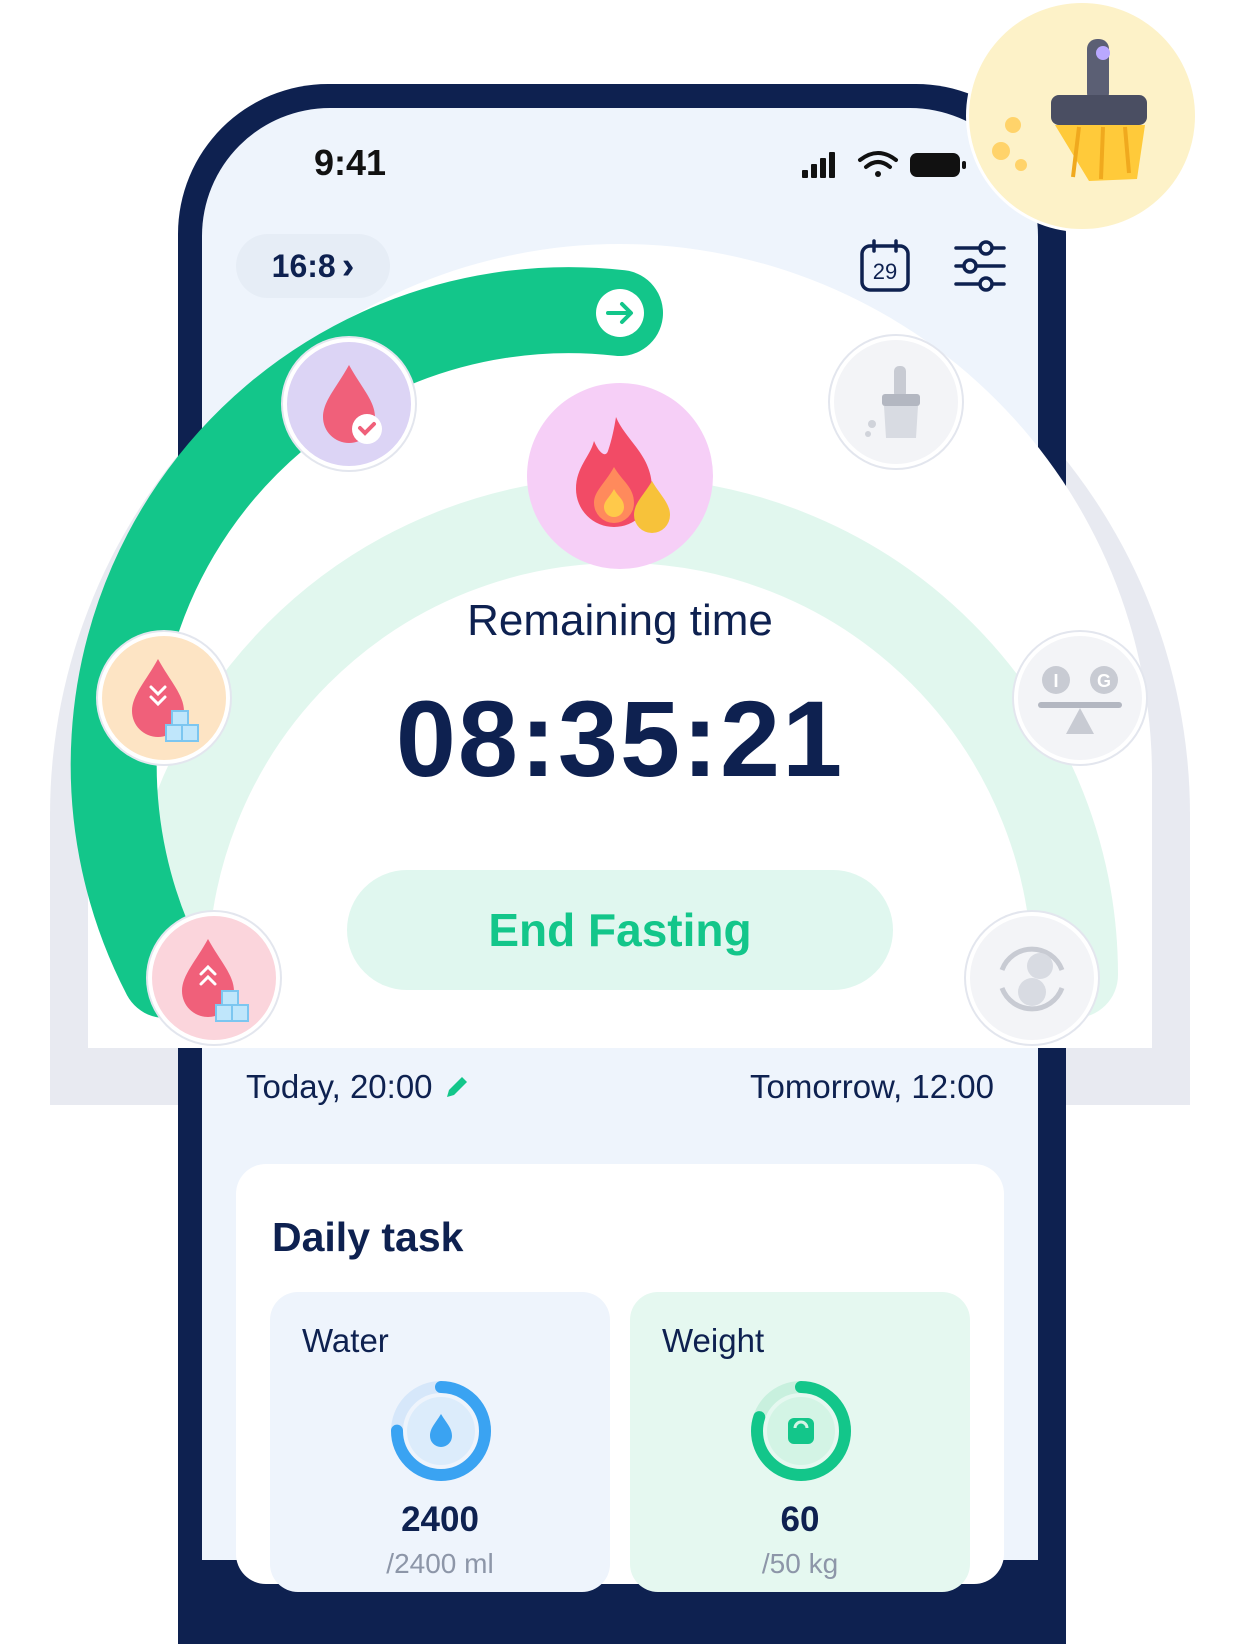 This screenshot has width=1240, height=1644. I want to click on stage-blood-sugar-rise, so click(214, 978).